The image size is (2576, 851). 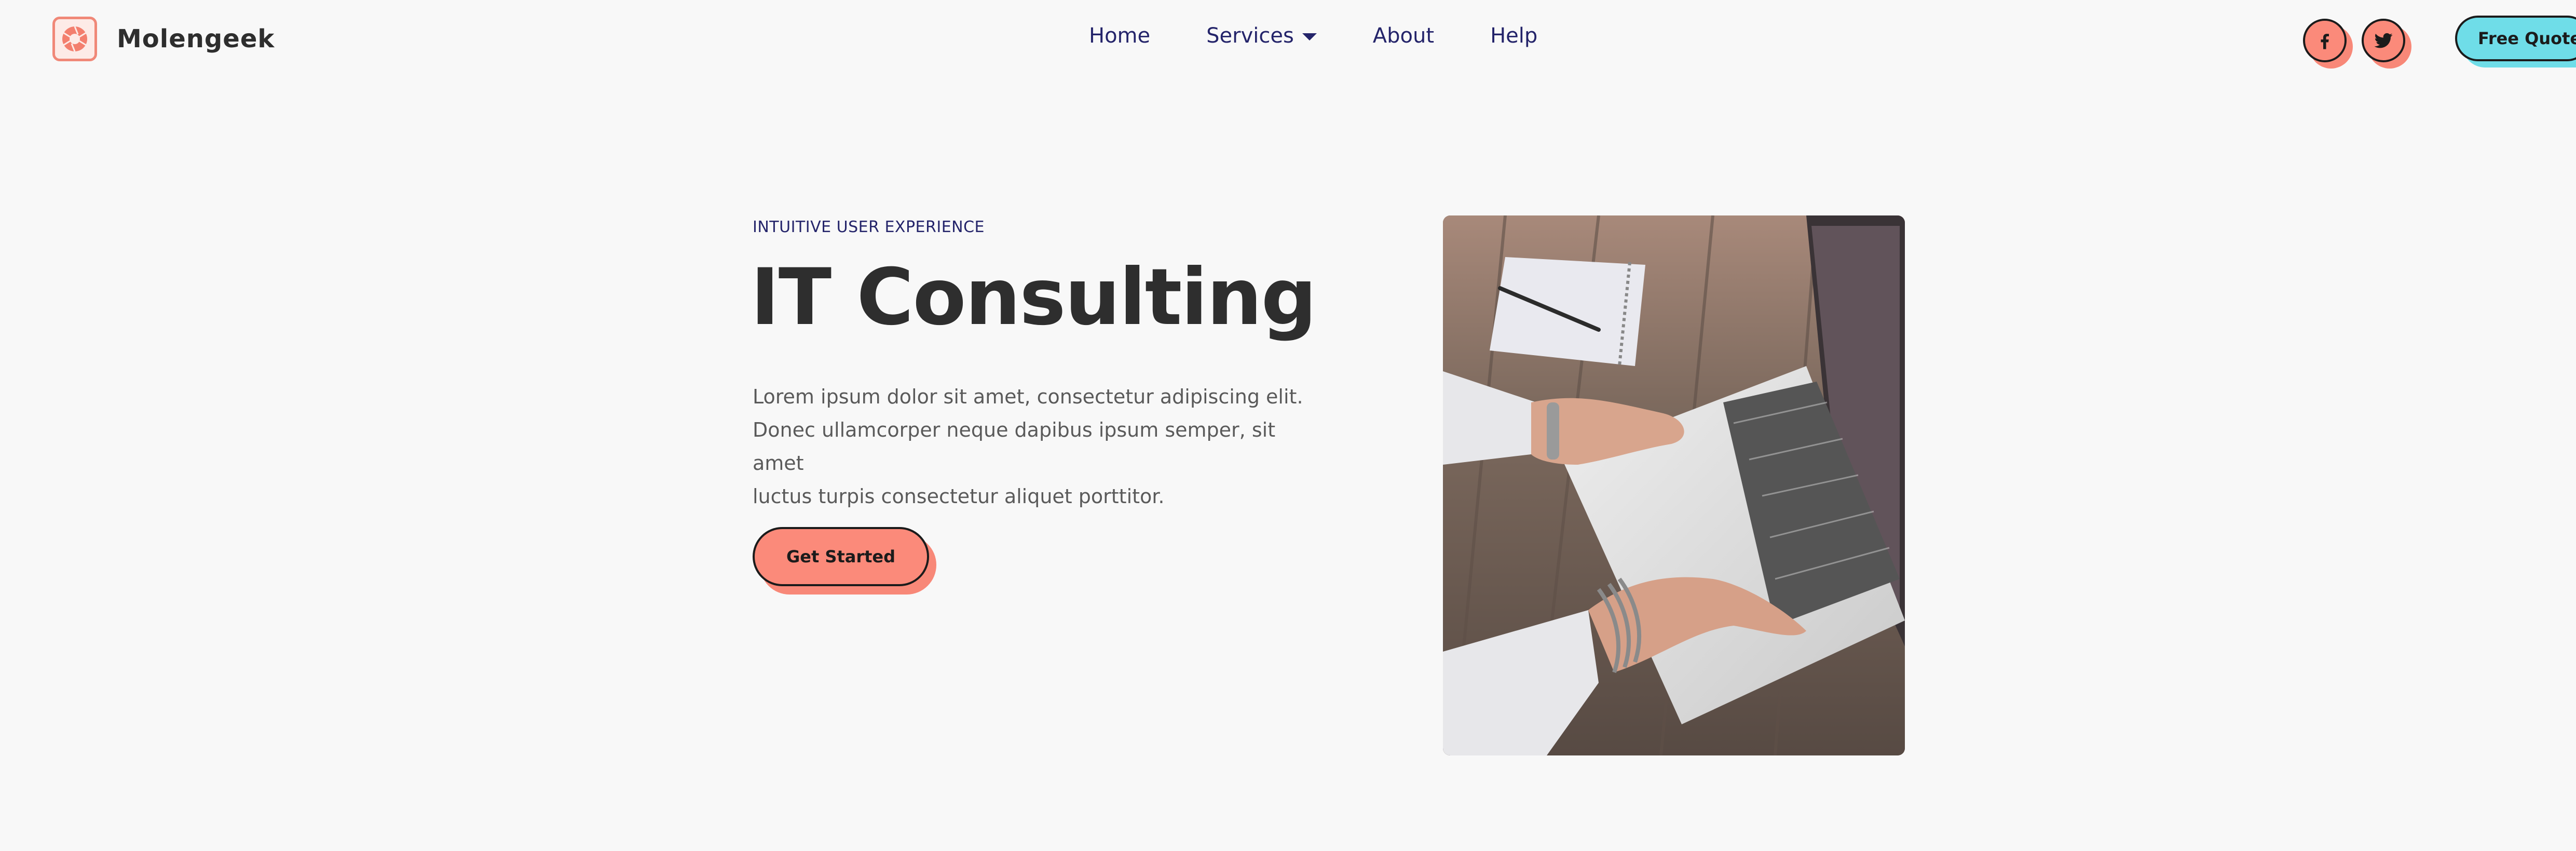 I want to click on free-quote-button: Free Quote, so click(x=2515, y=41).